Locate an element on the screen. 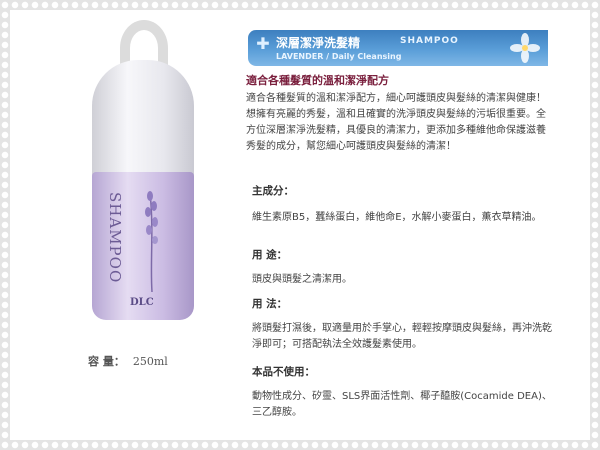 The image size is (600, 450). bottle-cap is located at coordinates (143, 120).